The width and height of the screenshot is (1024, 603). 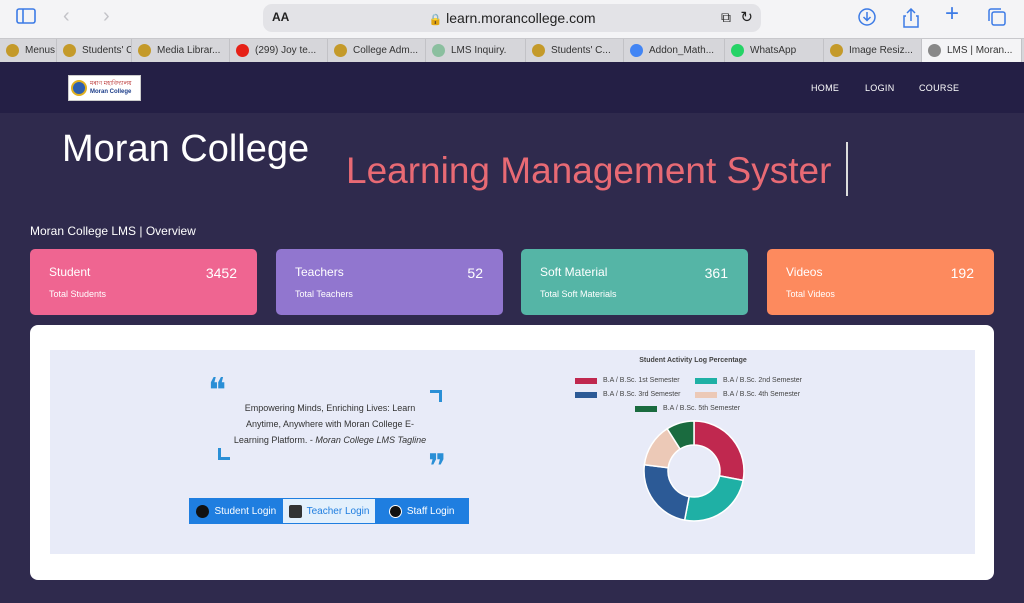 I want to click on card-value: 52, so click(x=475, y=273).